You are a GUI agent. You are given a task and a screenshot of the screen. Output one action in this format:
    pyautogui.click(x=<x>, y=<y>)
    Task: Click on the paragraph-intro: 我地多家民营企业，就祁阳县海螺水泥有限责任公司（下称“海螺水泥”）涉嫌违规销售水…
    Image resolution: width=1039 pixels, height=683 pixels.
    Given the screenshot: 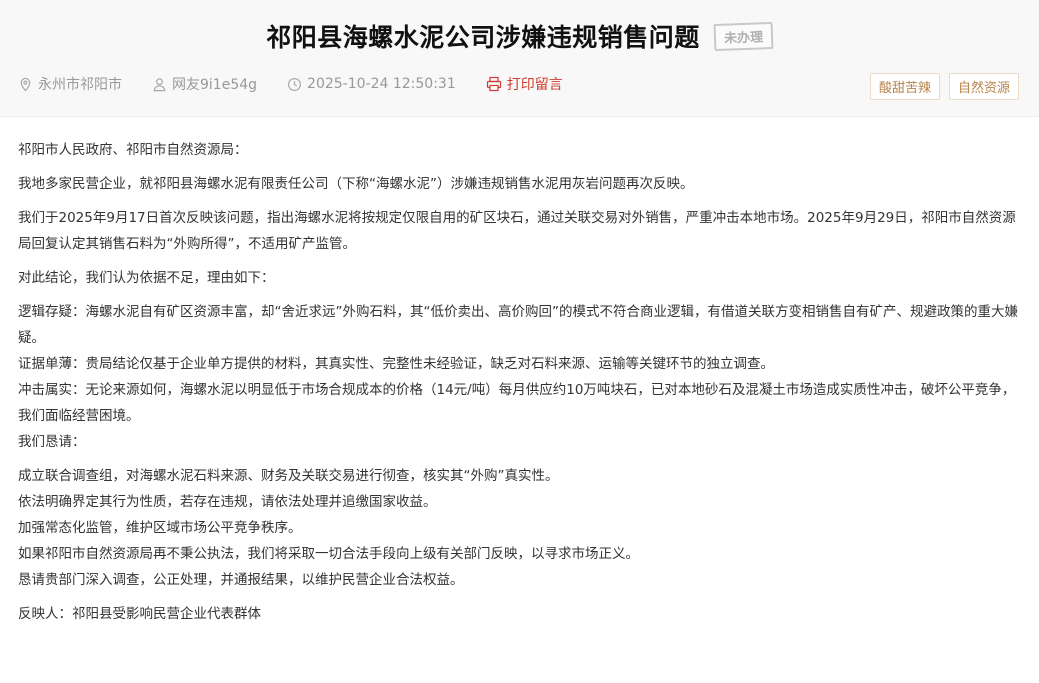 What is the action you would take?
    pyautogui.click(x=356, y=184)
    